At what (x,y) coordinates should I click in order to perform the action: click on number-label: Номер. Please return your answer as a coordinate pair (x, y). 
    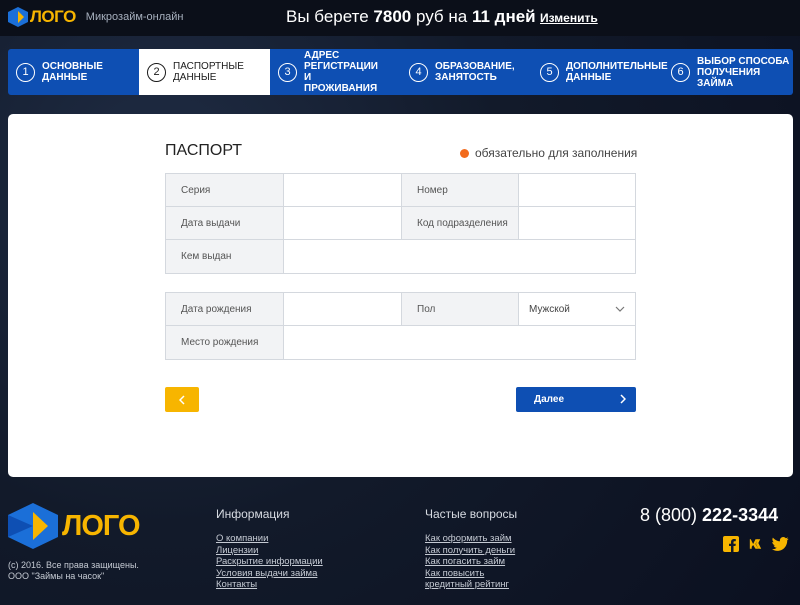
    Looking at the image, I should click on (460, 190).